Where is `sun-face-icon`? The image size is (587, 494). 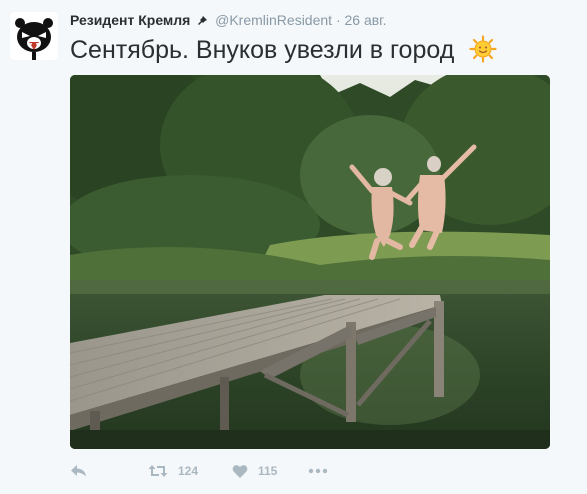 sun-face-icon is located at coordinates (483, 49).